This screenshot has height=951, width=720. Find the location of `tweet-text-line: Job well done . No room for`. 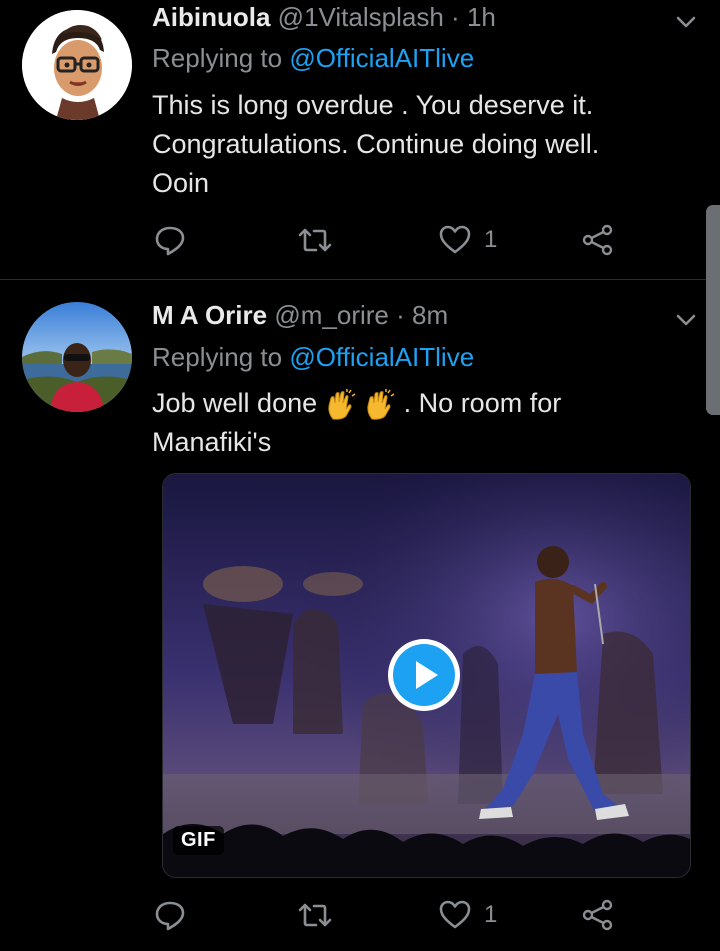

tweet-text-line: Job well done . No room for is located at coordinates (422, 403).